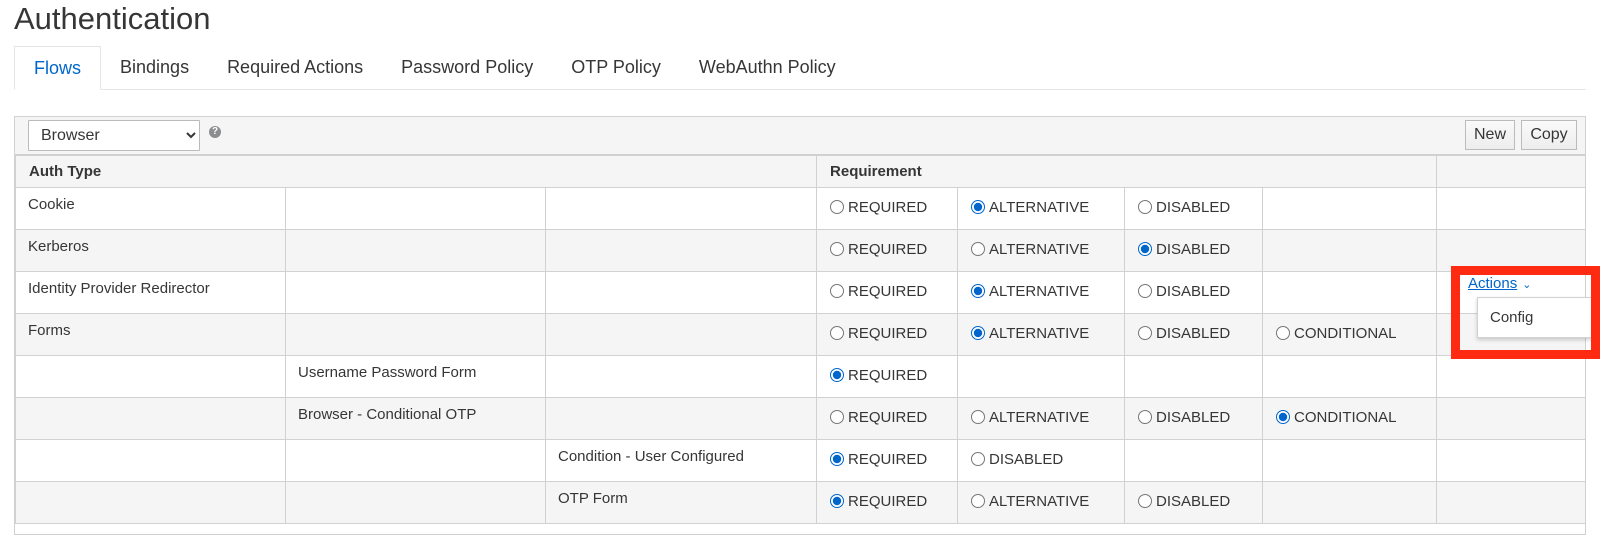 The height and width of the screenshot is (548, 1600). Describe the element at coordinates (415, 418) in the screenshot. I see `auth-type-cell: Browser - Conditional OTP` at that location.